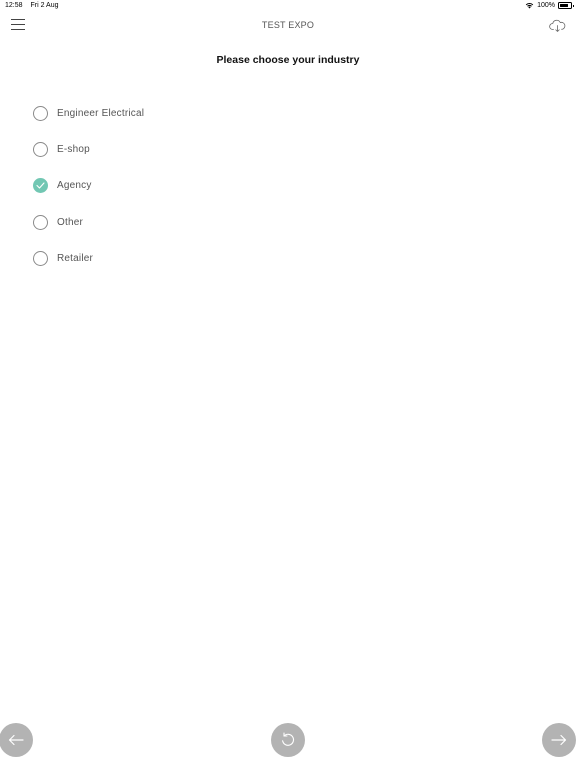  I want to click on option-e-shop: E-shop, so click(88, 149).